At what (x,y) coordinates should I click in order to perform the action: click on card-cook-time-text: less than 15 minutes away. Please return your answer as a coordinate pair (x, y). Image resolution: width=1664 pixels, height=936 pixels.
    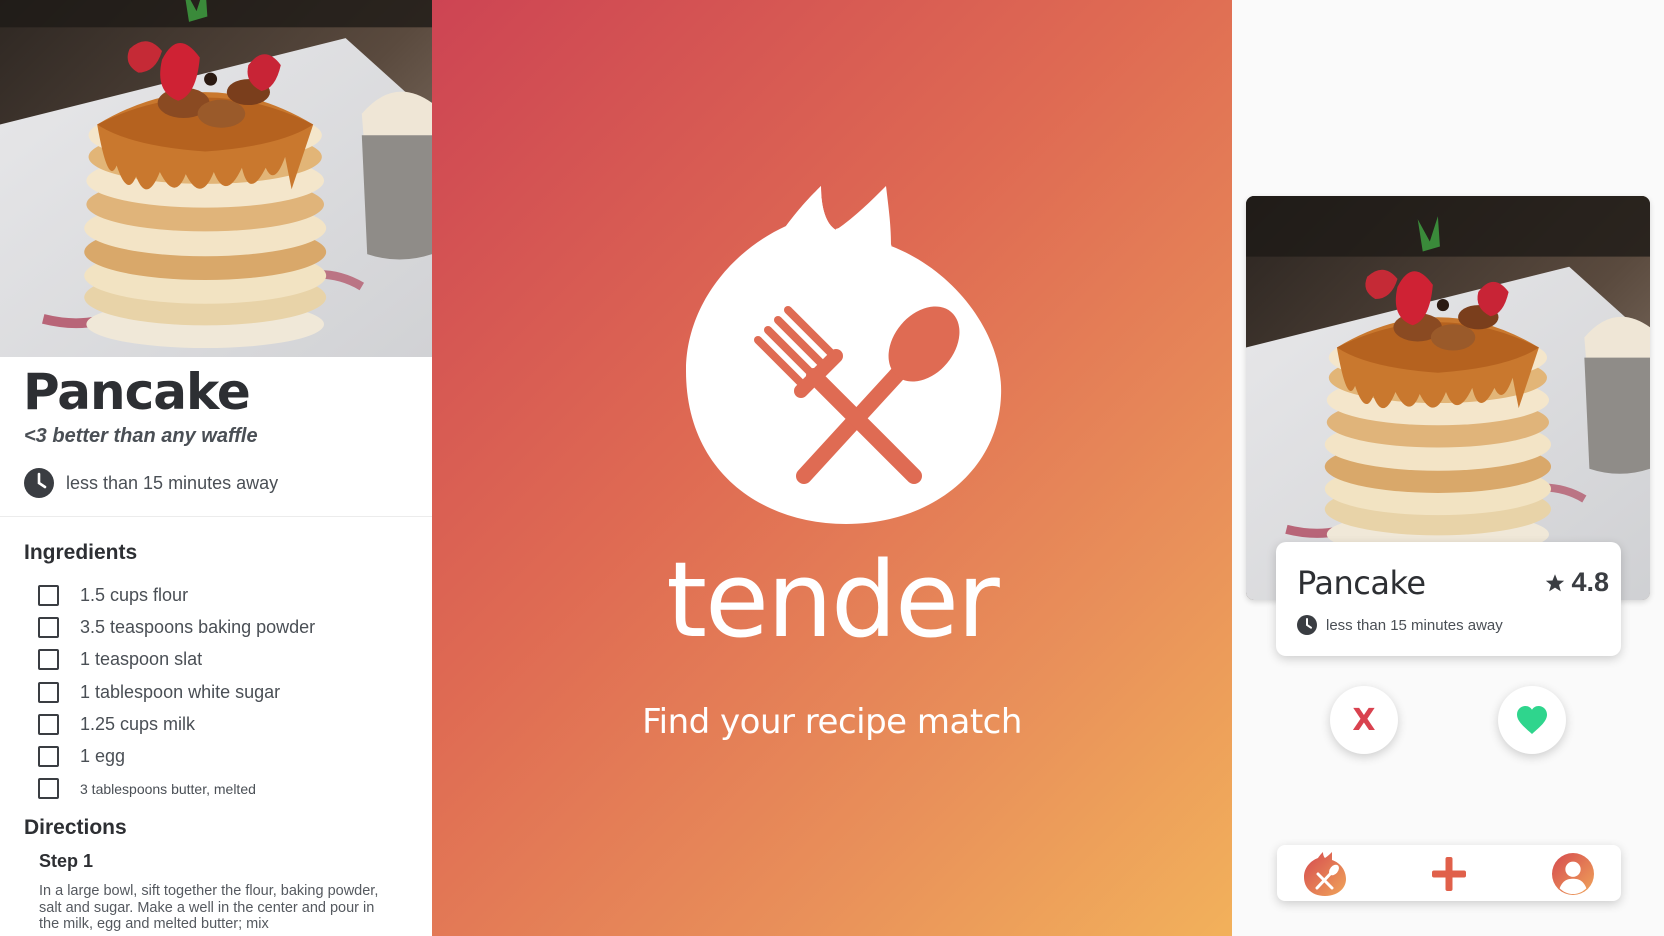
    Looking at the image, I should click on (1414, 625).